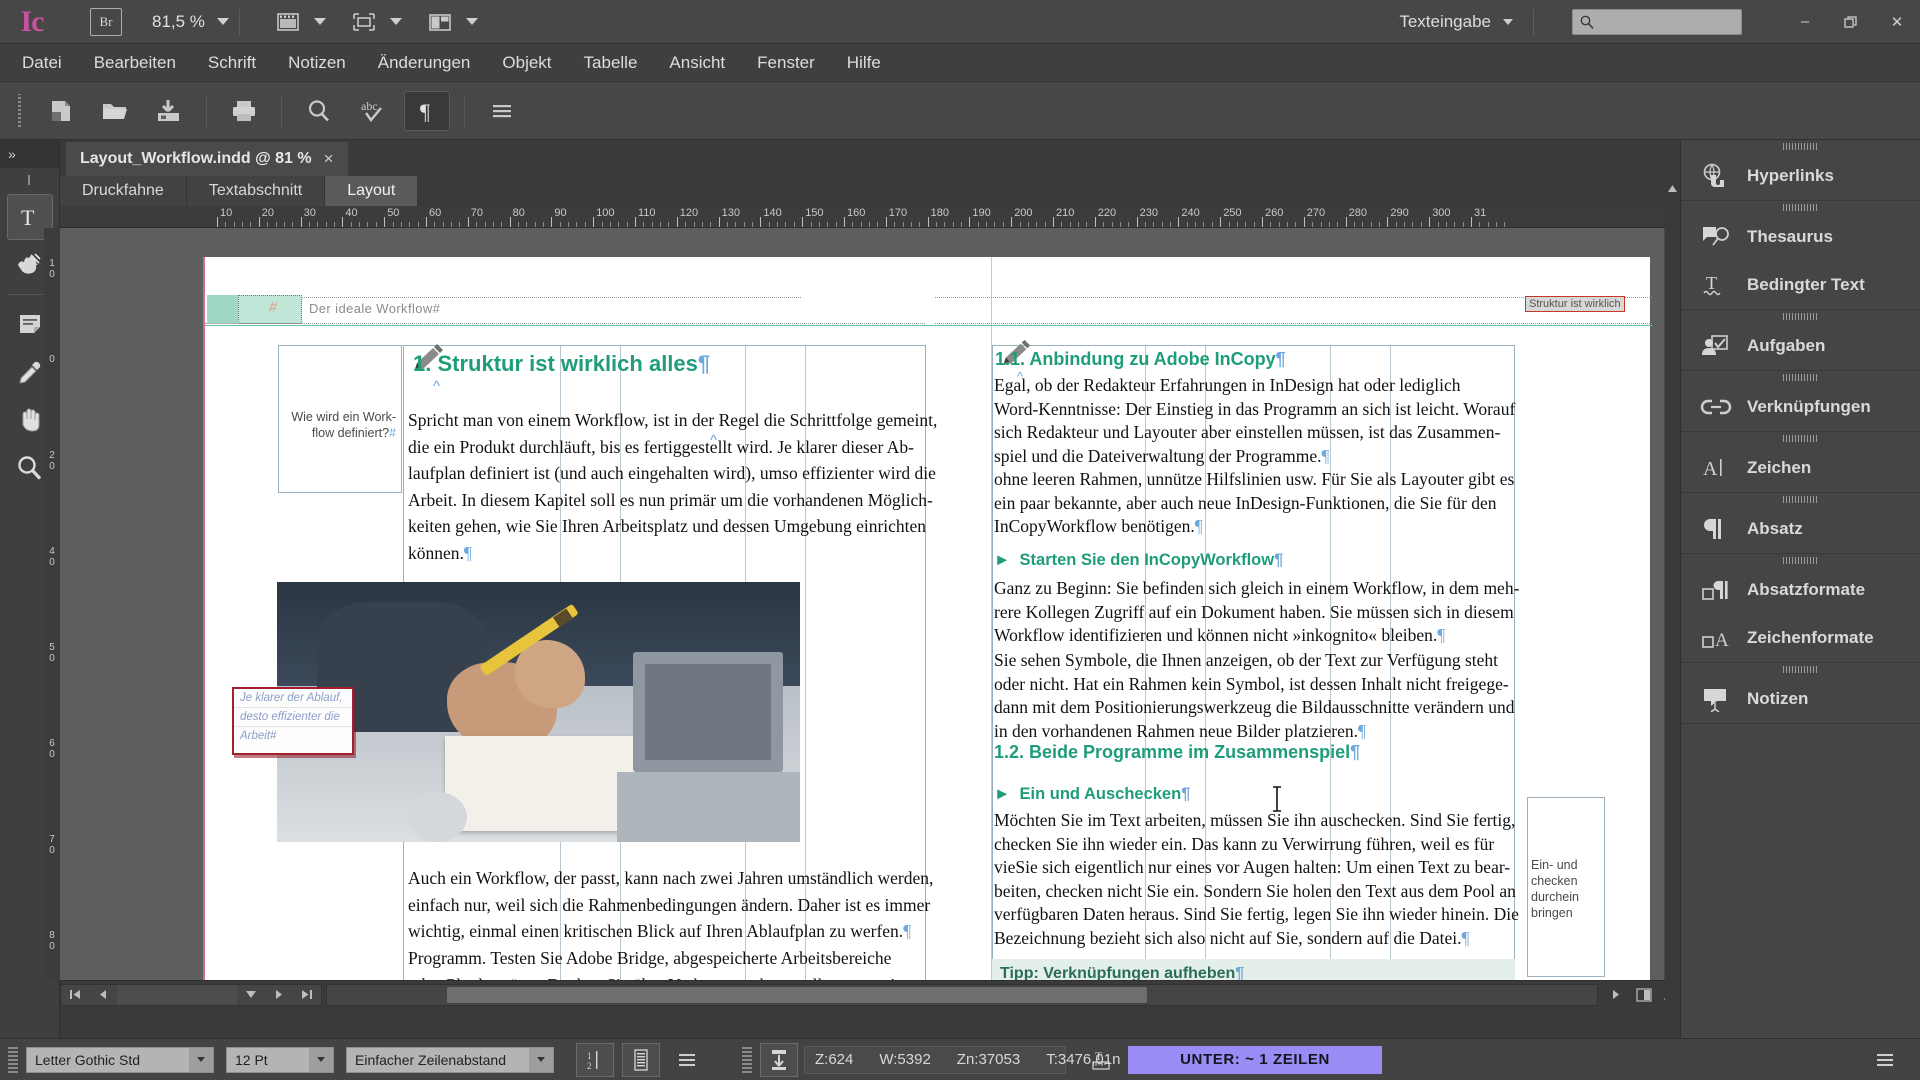 This screenshot has height=1080, width=1920. Describe the element at coordinates (307, 995) in the screenshot. I see `last-page-button` at that location.